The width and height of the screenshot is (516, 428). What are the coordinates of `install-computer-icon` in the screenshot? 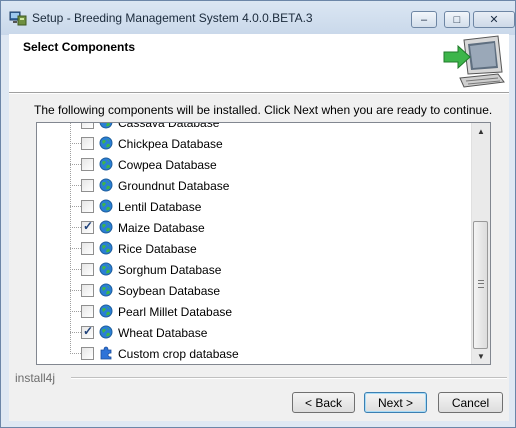 It's located at (474, 61).